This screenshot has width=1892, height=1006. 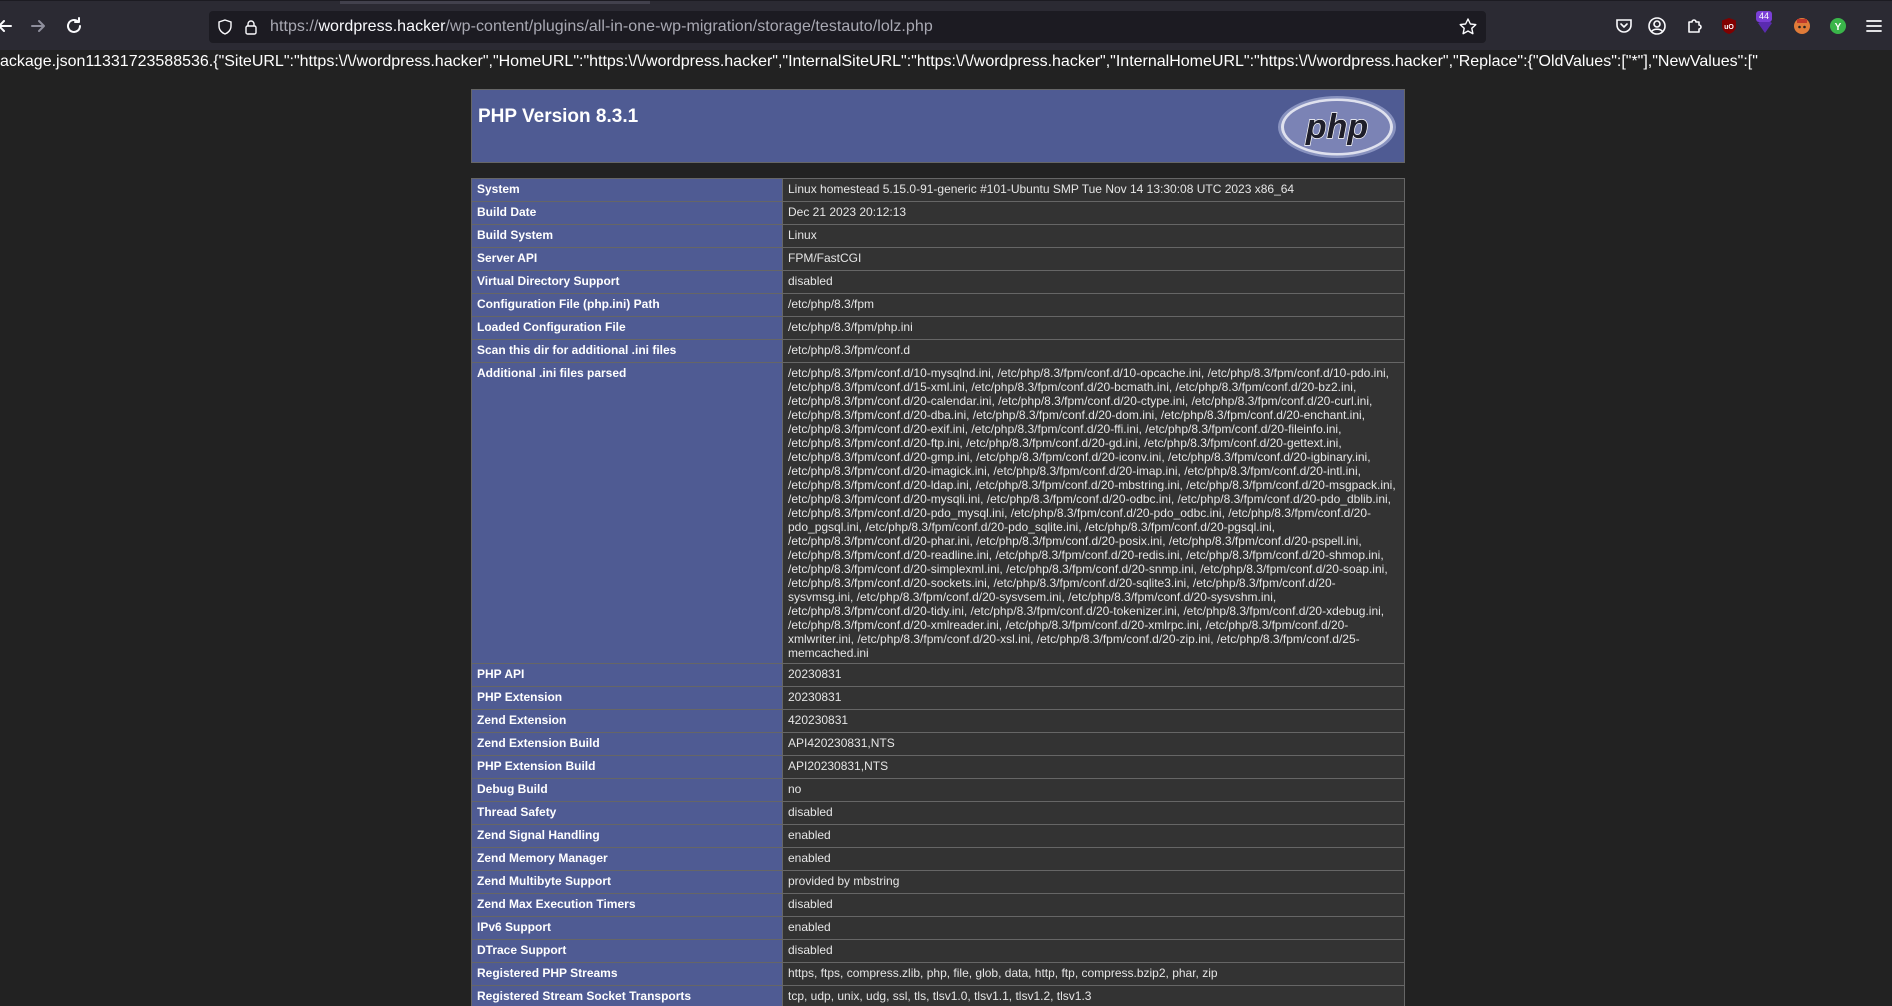 I want to click on table-row: Thread Safety disabled, so click(x=938, y=813).